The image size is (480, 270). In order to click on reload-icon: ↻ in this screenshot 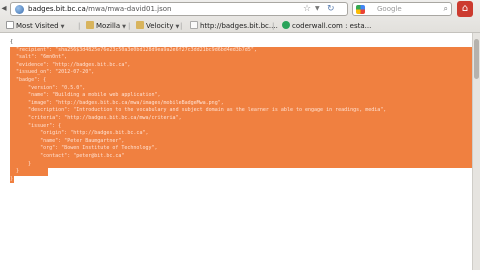, I will do `click(331, 9)`.